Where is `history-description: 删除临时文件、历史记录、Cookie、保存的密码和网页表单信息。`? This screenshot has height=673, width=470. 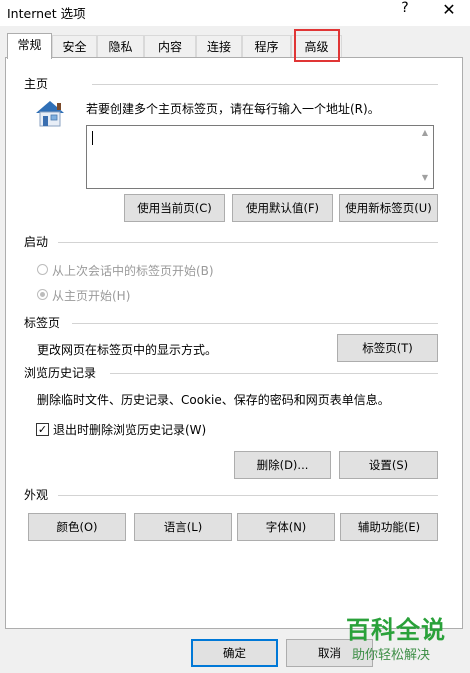 history-description: 删除临时文件、历史记录、Cookie、保存的密码和网页表单信息。 is located at coordinates (213, 400).